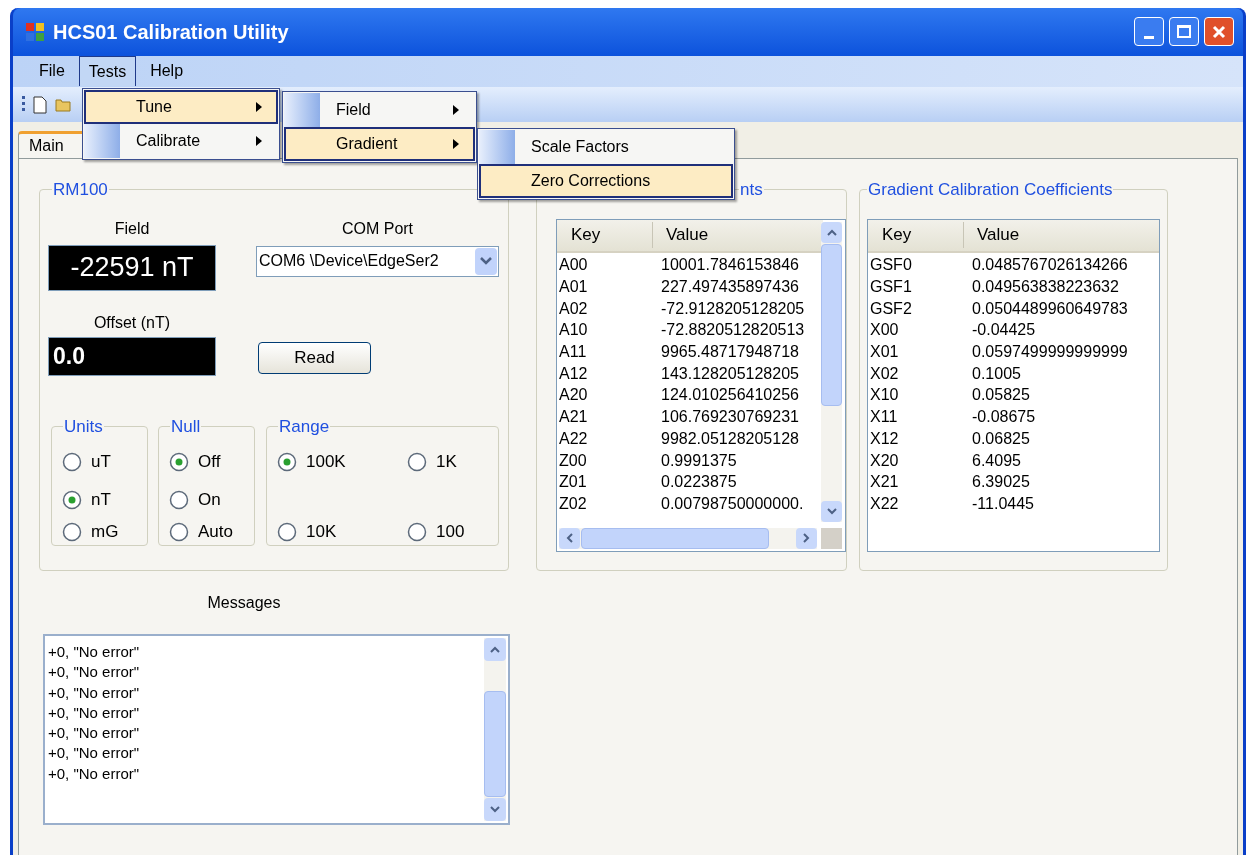  What do you see at coordinates (573, 438) in the screenshot?
I see `table-cell-text: A22` at bounding box center [573, 438].